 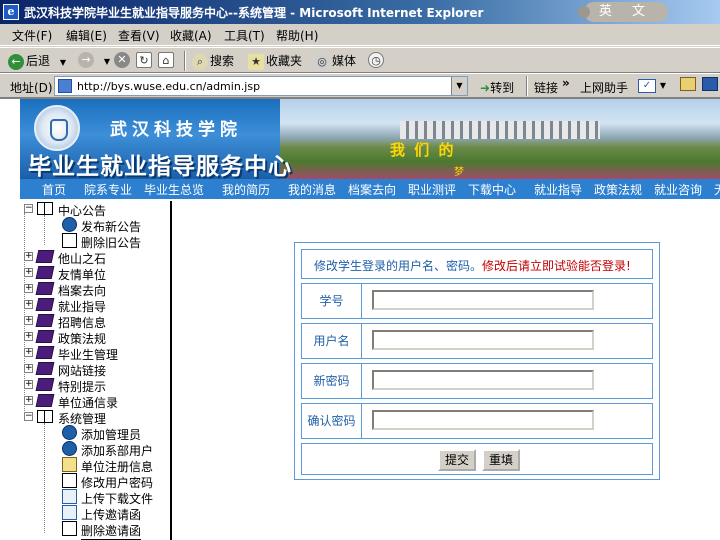 What do you see at coordinates (174, 189) in the screenshot?
I see `nav-graduates: 毕业生总览` at bounding box center [174, 189].